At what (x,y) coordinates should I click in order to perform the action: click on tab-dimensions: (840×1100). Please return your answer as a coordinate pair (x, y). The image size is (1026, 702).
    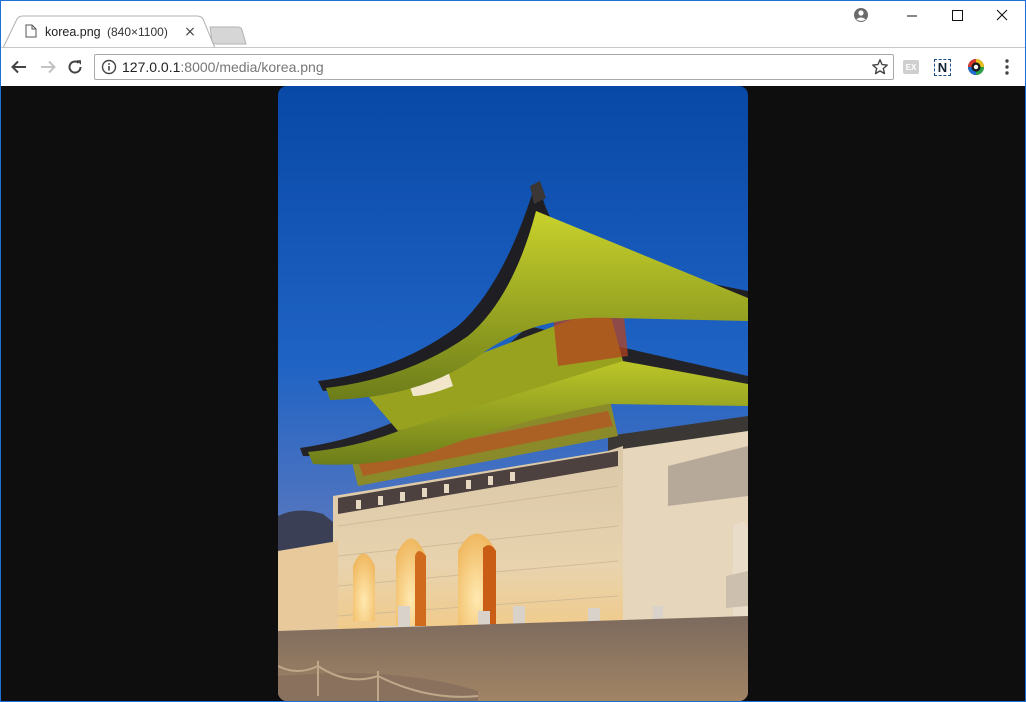
    Looking at the image, I should click on (137, 32).